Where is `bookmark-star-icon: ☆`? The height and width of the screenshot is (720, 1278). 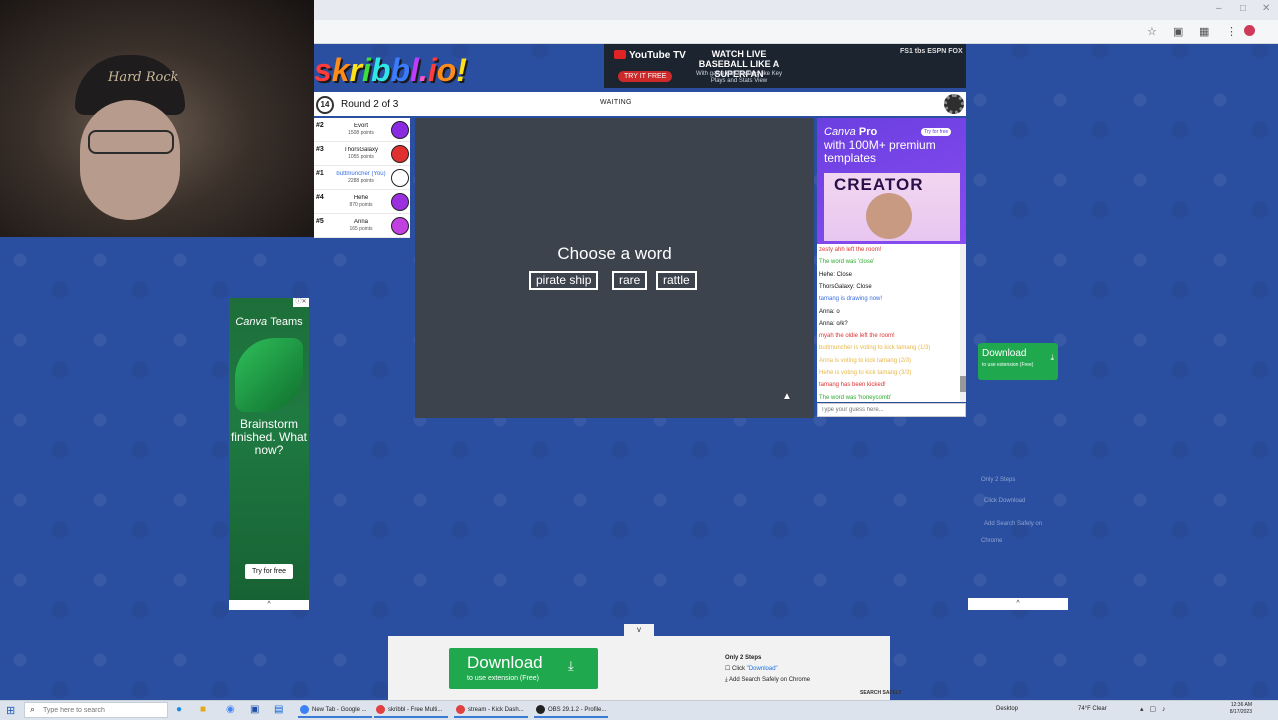
bookmark-star-icon: ☆ is located at coordinates (1152, 31).